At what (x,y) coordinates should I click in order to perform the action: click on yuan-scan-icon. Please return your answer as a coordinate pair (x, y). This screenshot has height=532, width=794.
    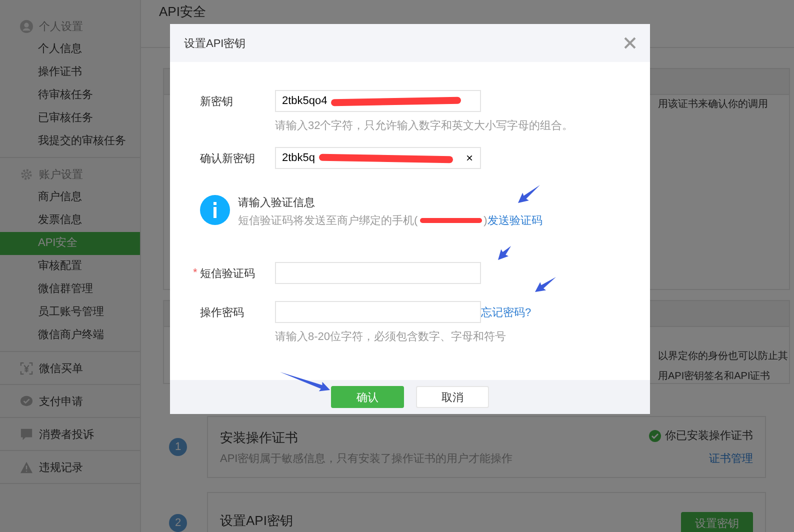
    Looking at the image, I should click on (26, 368).